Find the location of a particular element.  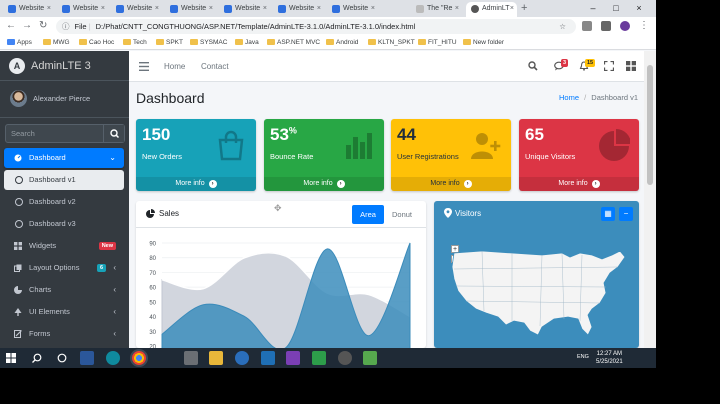

sidebar-item-dashboard-v2: Dashboard v2 is located at coordinates (64, 202).